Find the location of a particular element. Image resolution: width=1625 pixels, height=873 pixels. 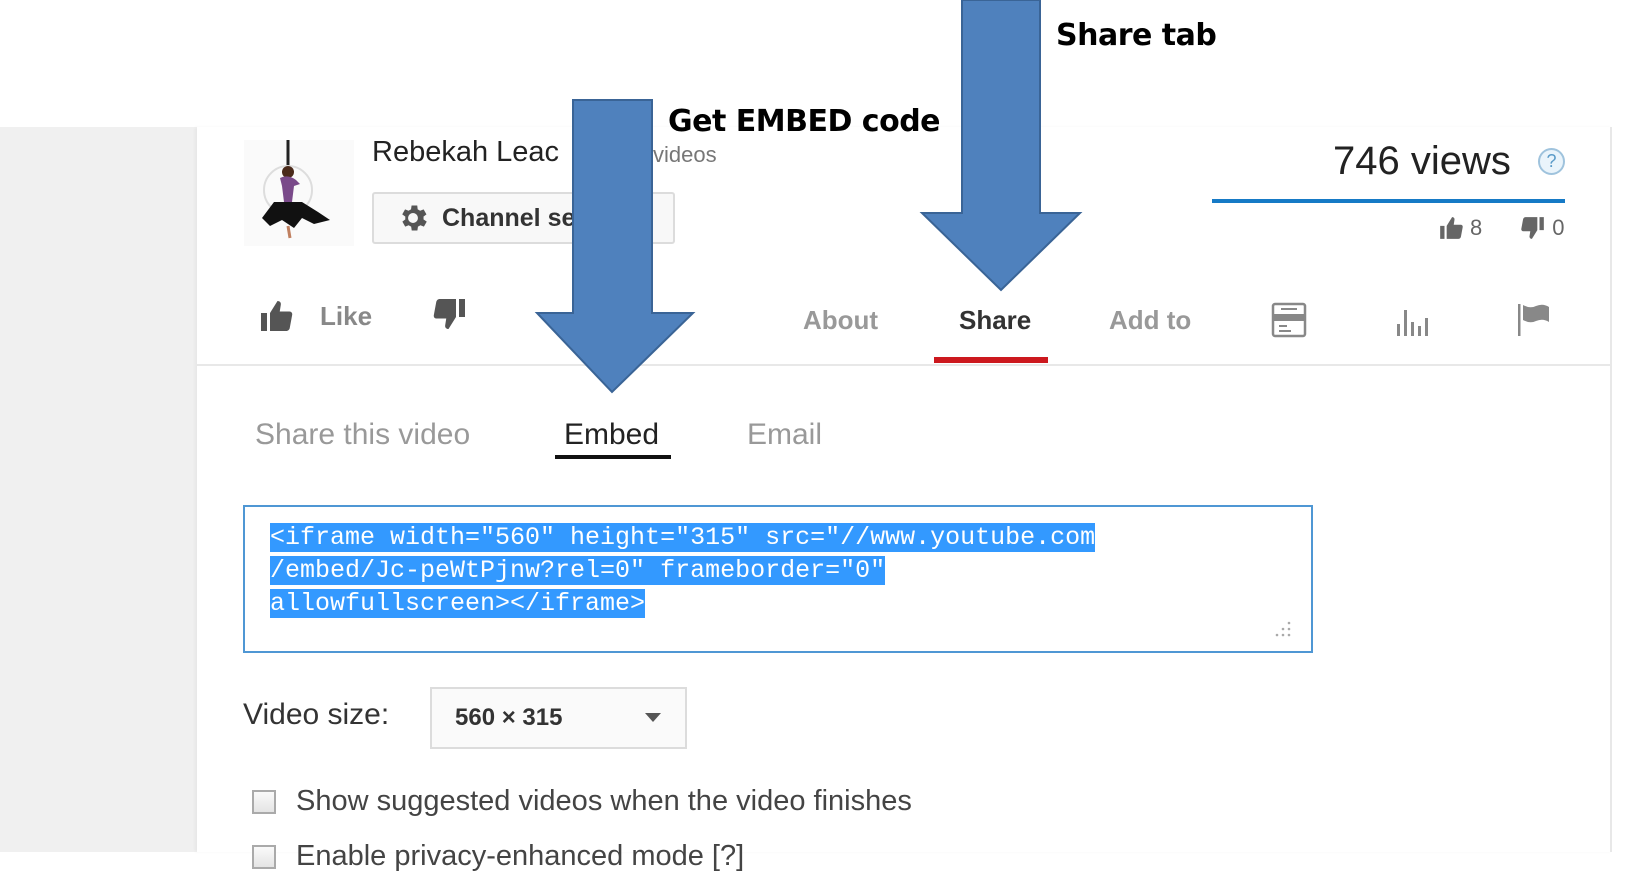

video-size-select: 560 × 315 is located at coordinates (558, 718).